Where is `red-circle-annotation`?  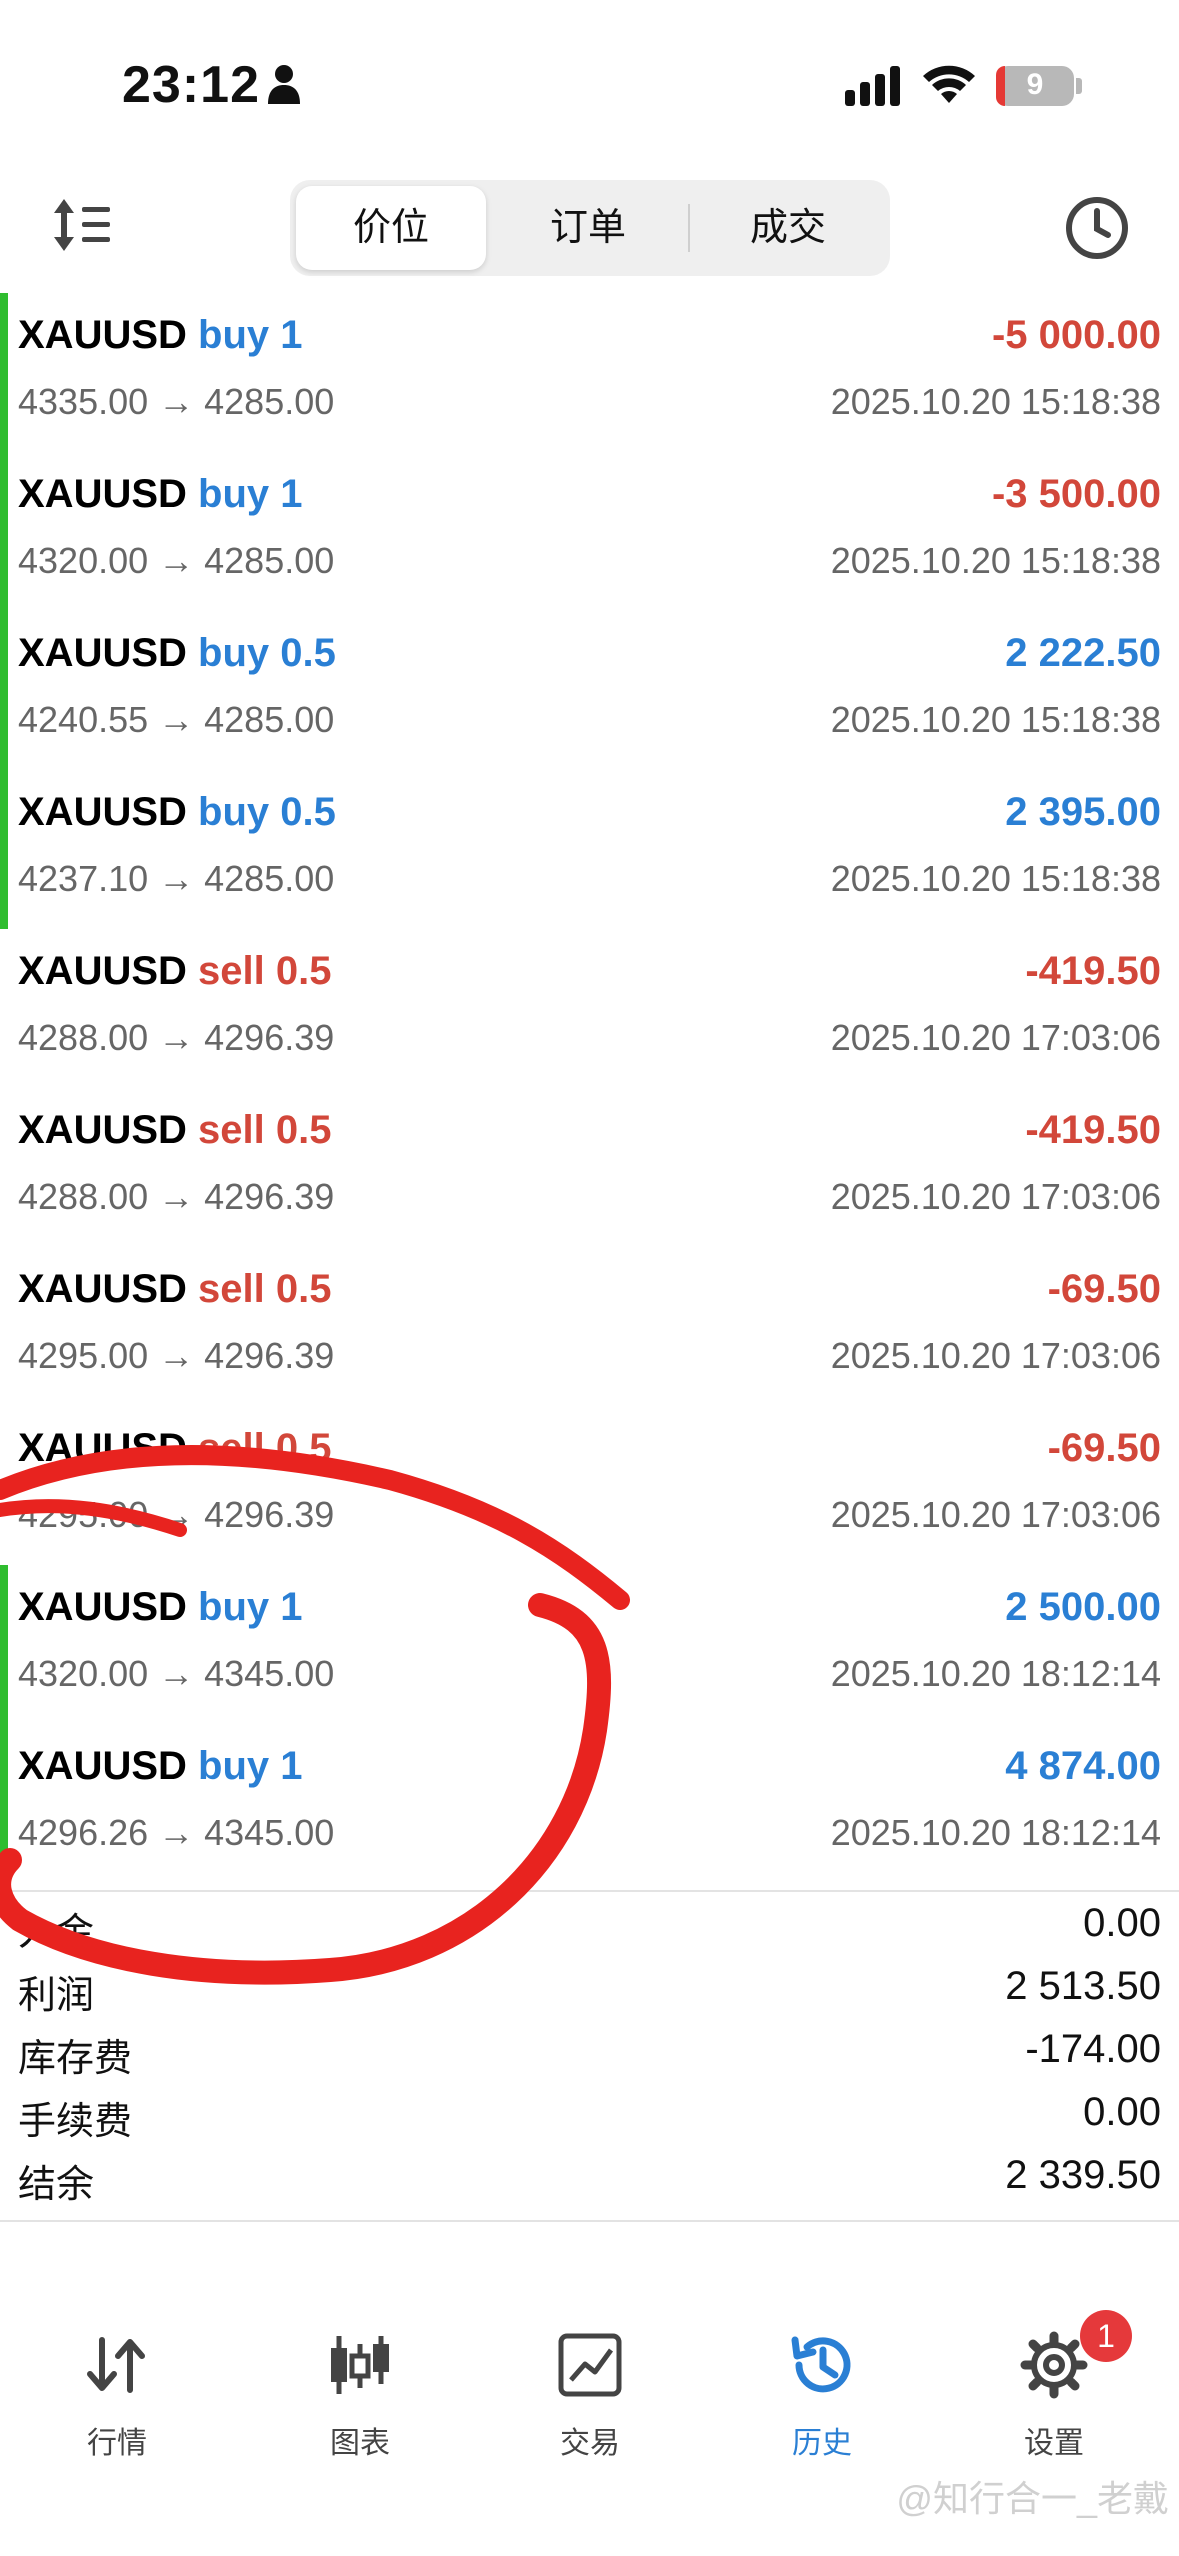 red-circle-annotation is located at coordinates (315, 1715).